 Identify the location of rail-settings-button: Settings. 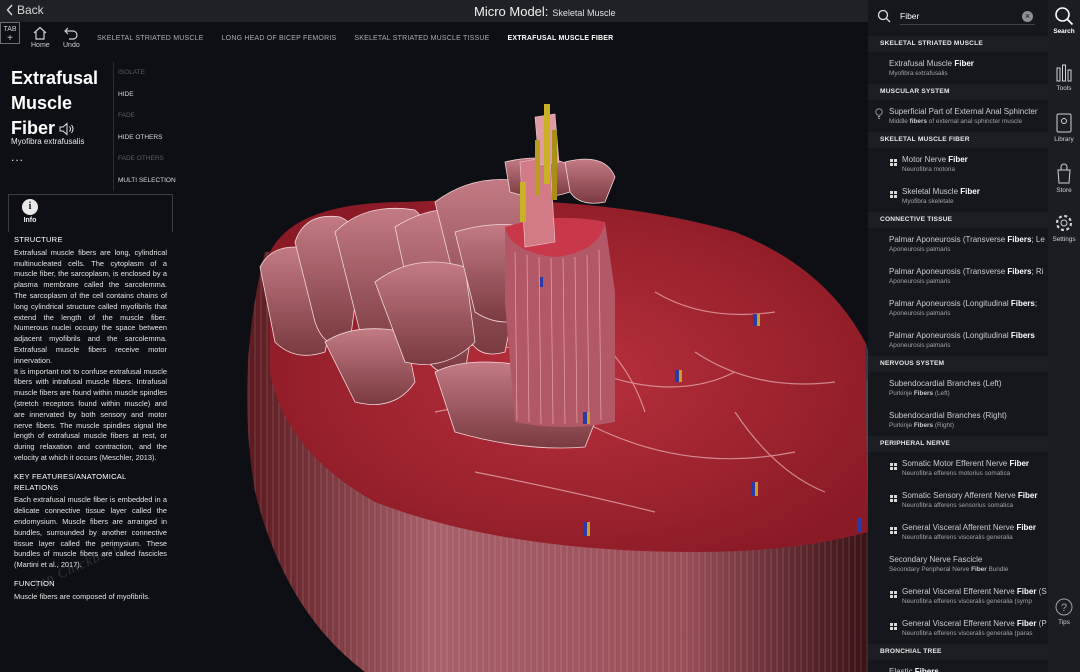
(1064, 227).